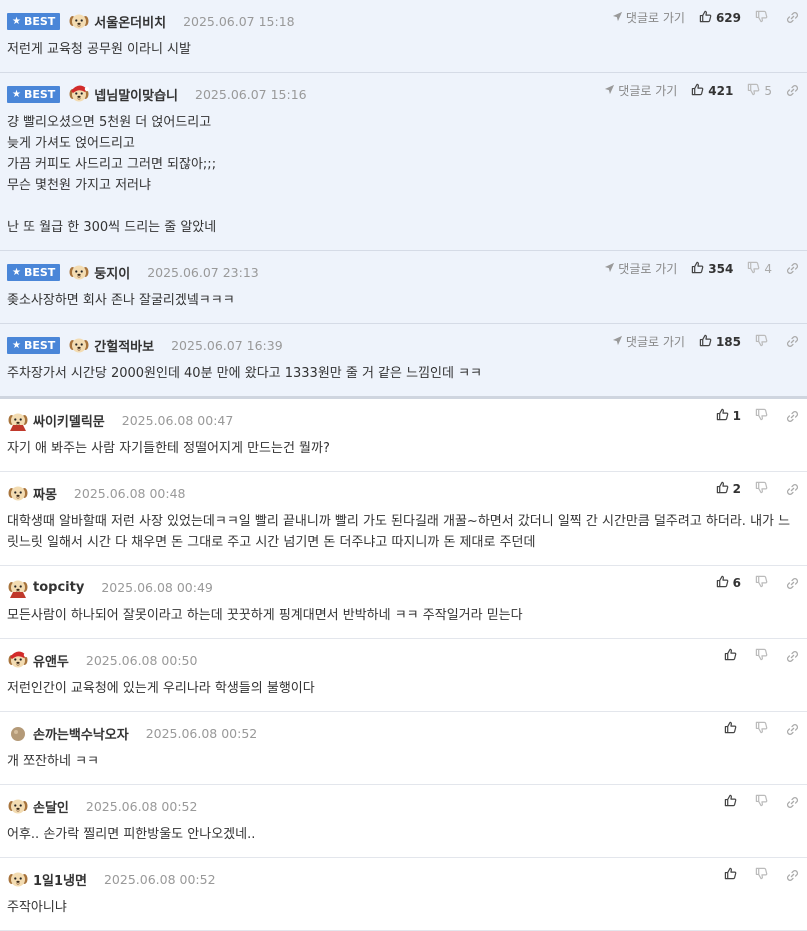 The image size is (807, 931). What do you see at coordinates (720, 18) in the screenshot?
I see `upvote-button: 629` at bounding box center [720, 18].